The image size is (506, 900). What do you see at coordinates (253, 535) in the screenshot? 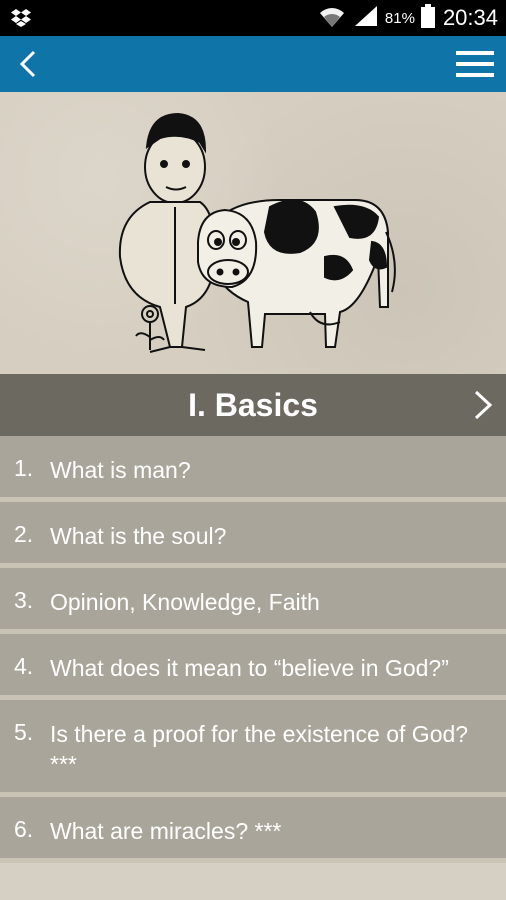
I see `list-item: 2. What is the soul?` at bounding box center [253, 535].